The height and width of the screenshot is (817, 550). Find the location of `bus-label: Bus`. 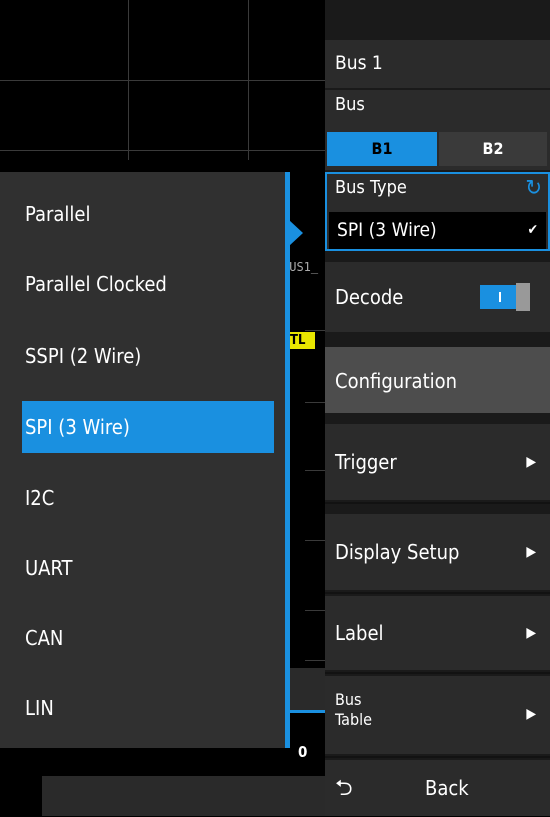

bus-label: Bus is located at coordinates (350, 104).